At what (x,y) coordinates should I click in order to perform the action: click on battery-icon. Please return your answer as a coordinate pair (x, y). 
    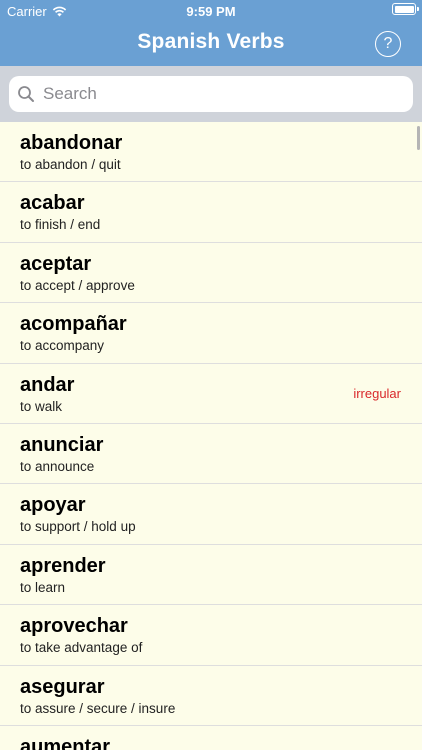
    Looking at the image, I should click on (405, 9).